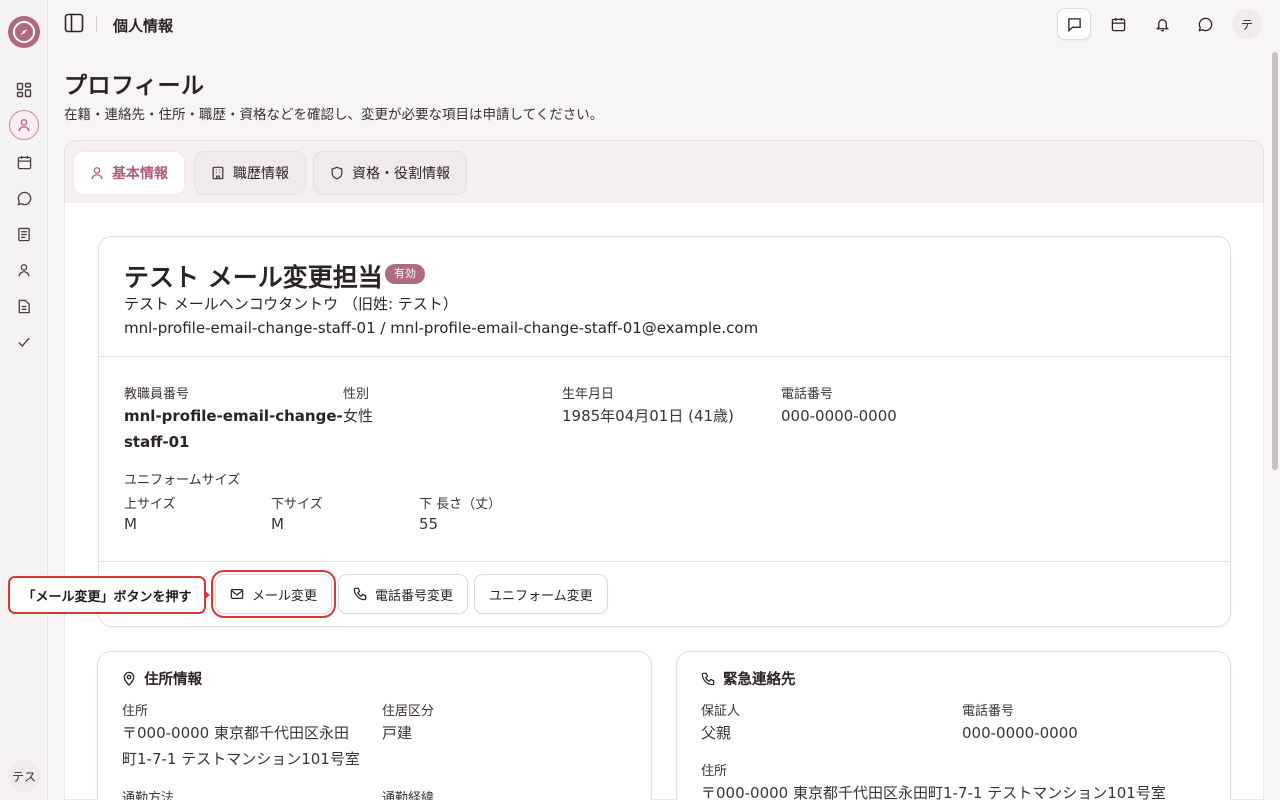 The image size is (1280, 800). What do you see at coordinates (143, 26) in the screenshot?
I see `breadcrumb: 個人情報` at bounding box center [143, 26].